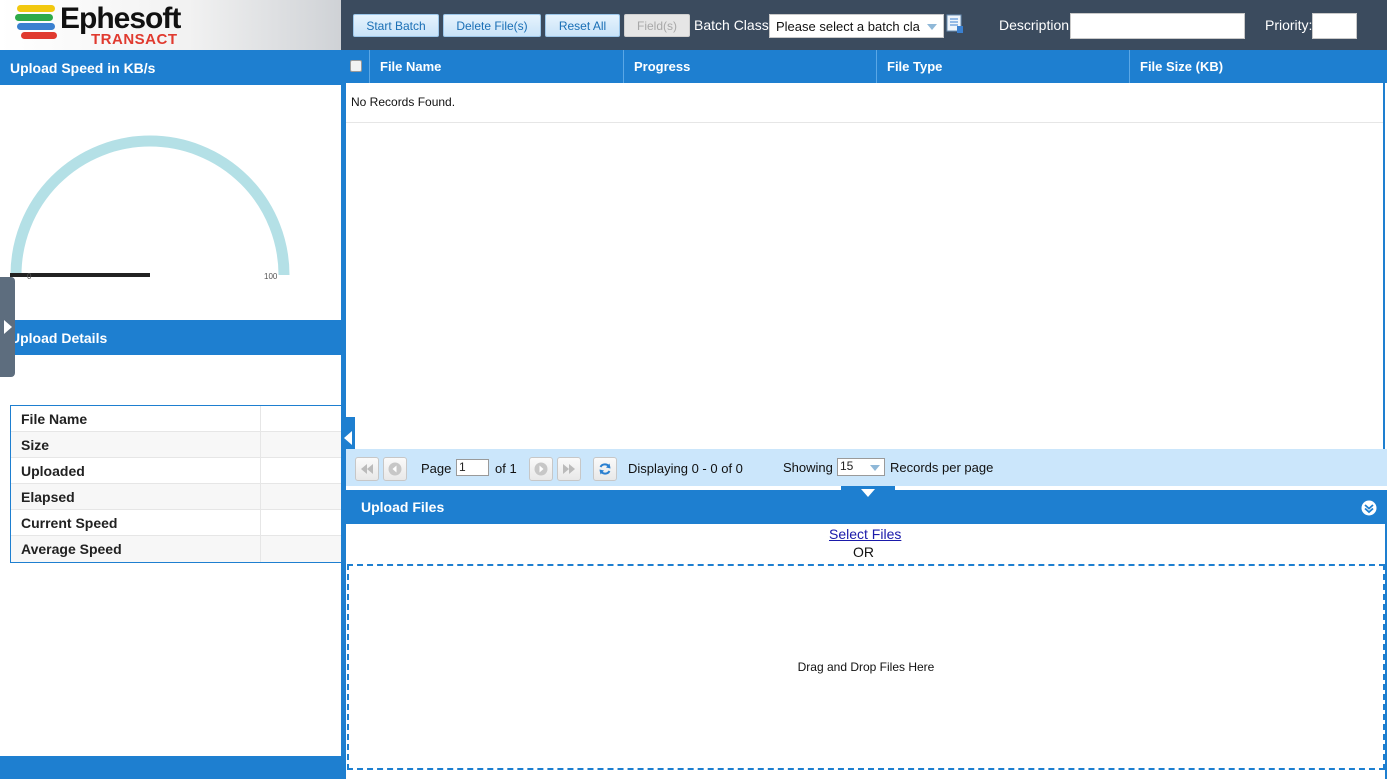  What do you see at coordinates (403, 102) in the screenshot?
I see `grid-empty-message: No Records Found.` at bounding box center [403, 102].